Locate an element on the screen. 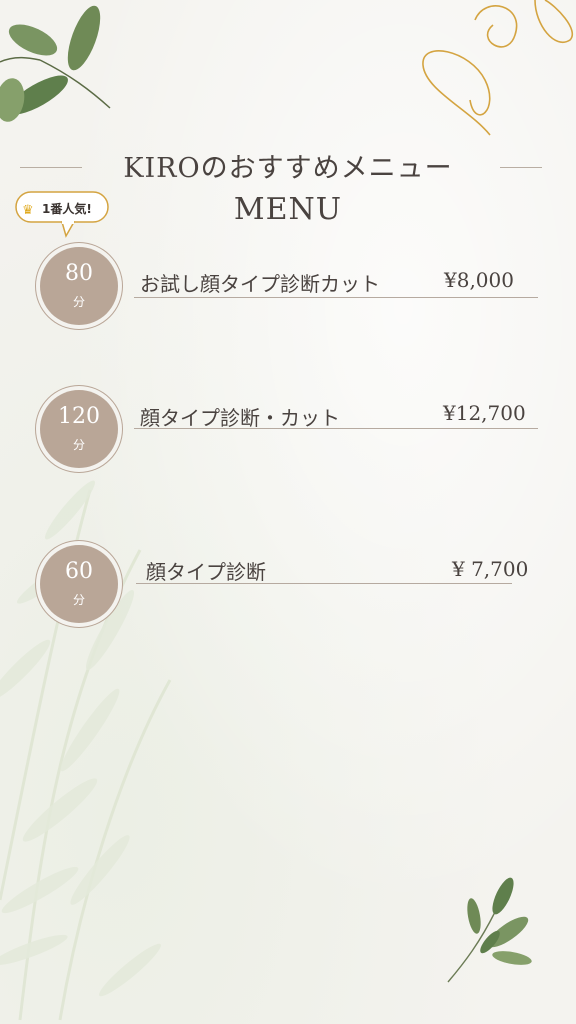 This screenshot has width=576, height=1024. menu-item-price: ¥12,700 is located at coordinates (484, 413).